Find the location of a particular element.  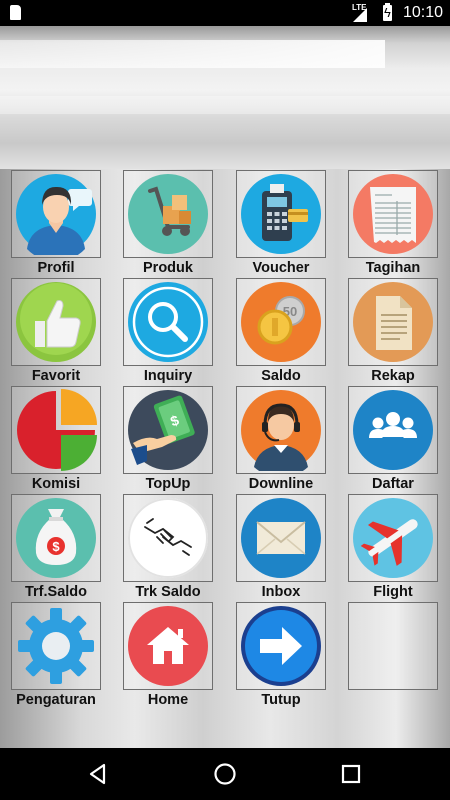

home-circle-icon is located at coordinates (225, 774).